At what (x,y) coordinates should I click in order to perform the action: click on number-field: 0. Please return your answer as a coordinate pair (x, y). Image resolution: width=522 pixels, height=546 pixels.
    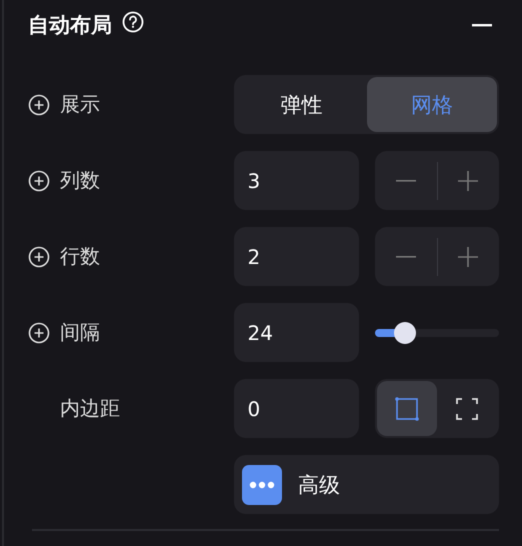
    Looking at the image, I should click on (297, 408).